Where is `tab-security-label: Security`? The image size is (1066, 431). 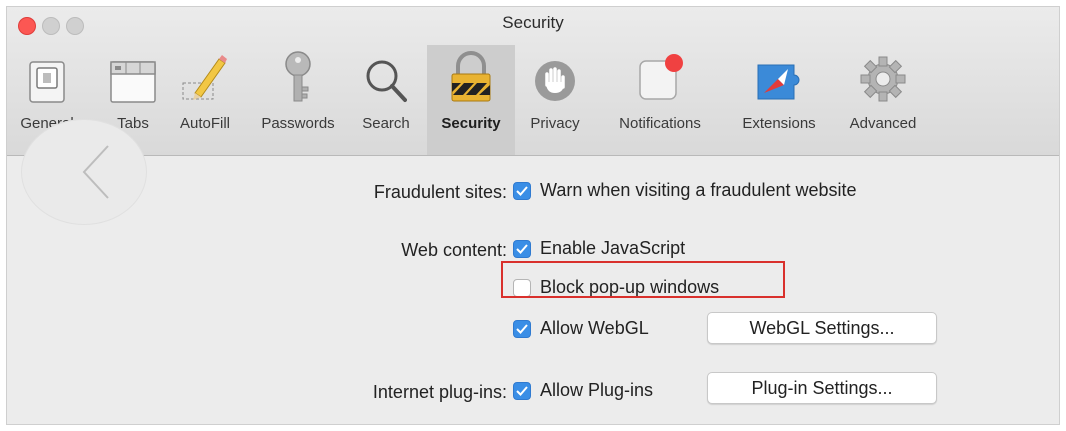
tab-security-label: Security is located at coordinates (471, 123).